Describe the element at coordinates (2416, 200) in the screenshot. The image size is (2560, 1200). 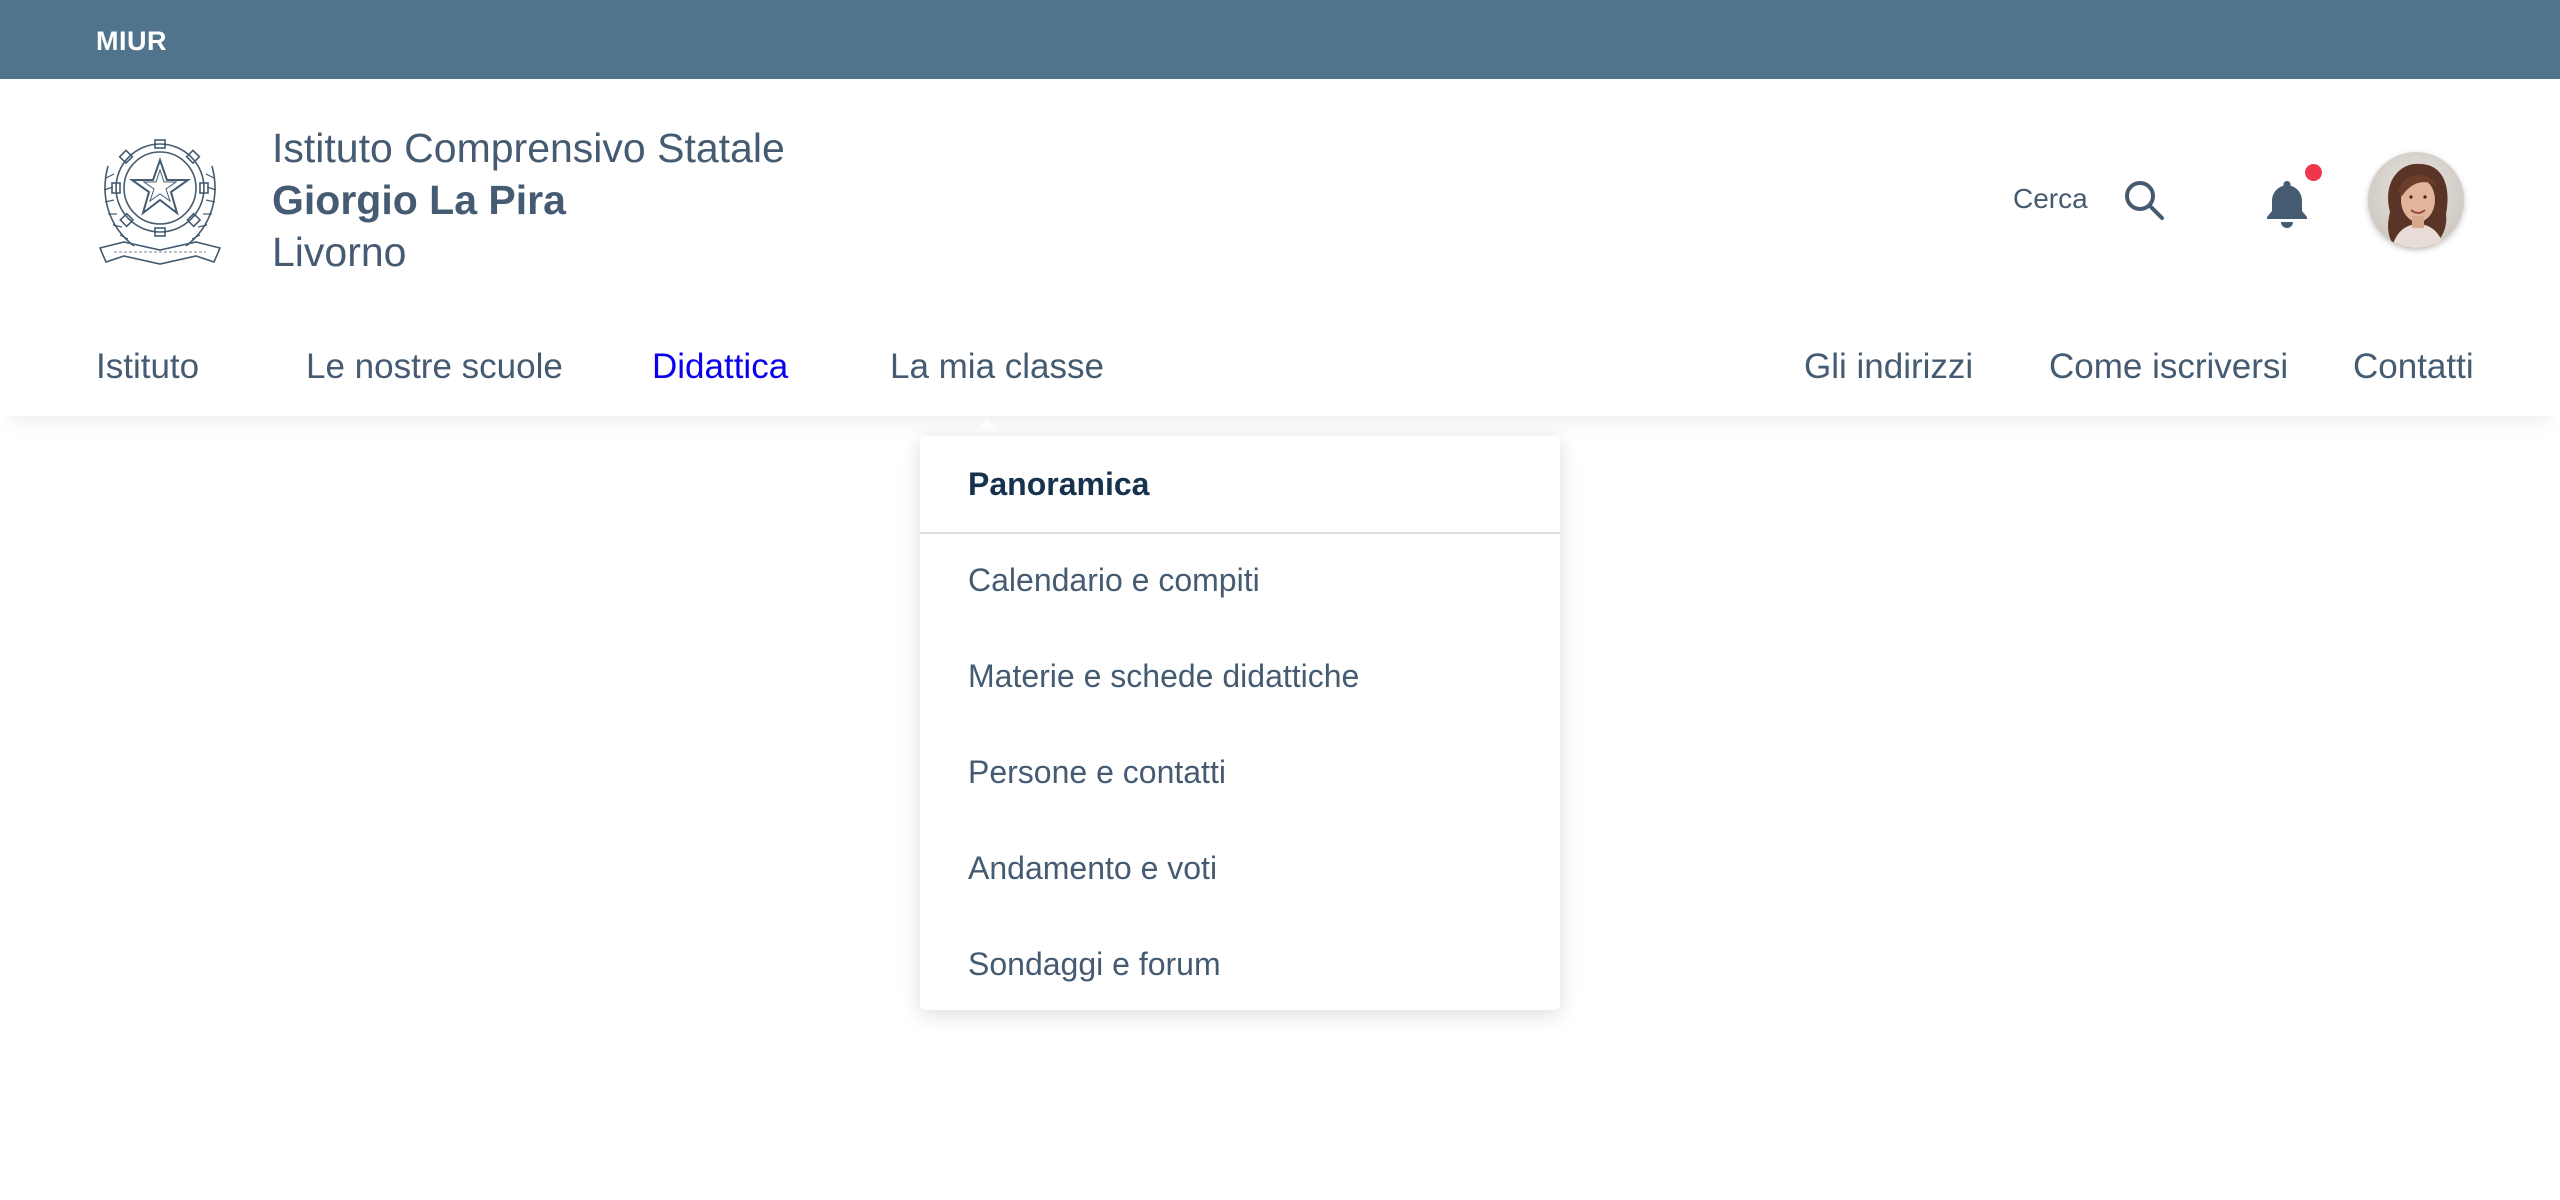
I see `user-avatar` at that location.